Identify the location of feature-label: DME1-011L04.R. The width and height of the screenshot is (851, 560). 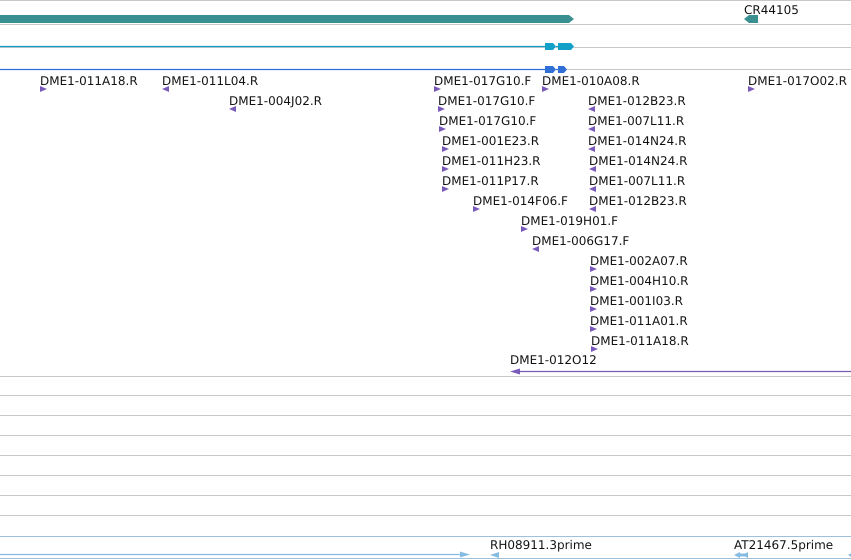
(210, 81).